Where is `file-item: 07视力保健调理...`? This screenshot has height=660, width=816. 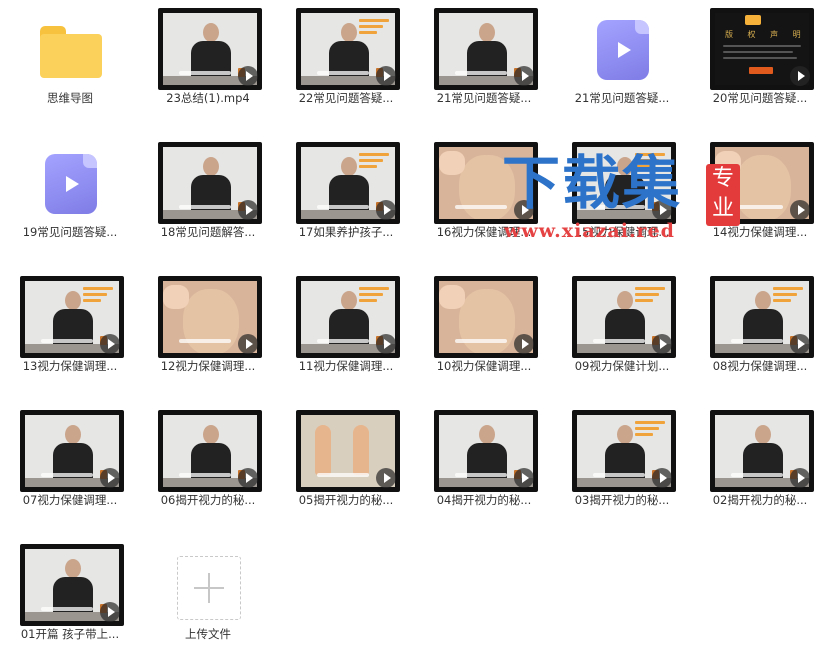
file-item: 07视力保健调理... is located at coordinates (70, 464).